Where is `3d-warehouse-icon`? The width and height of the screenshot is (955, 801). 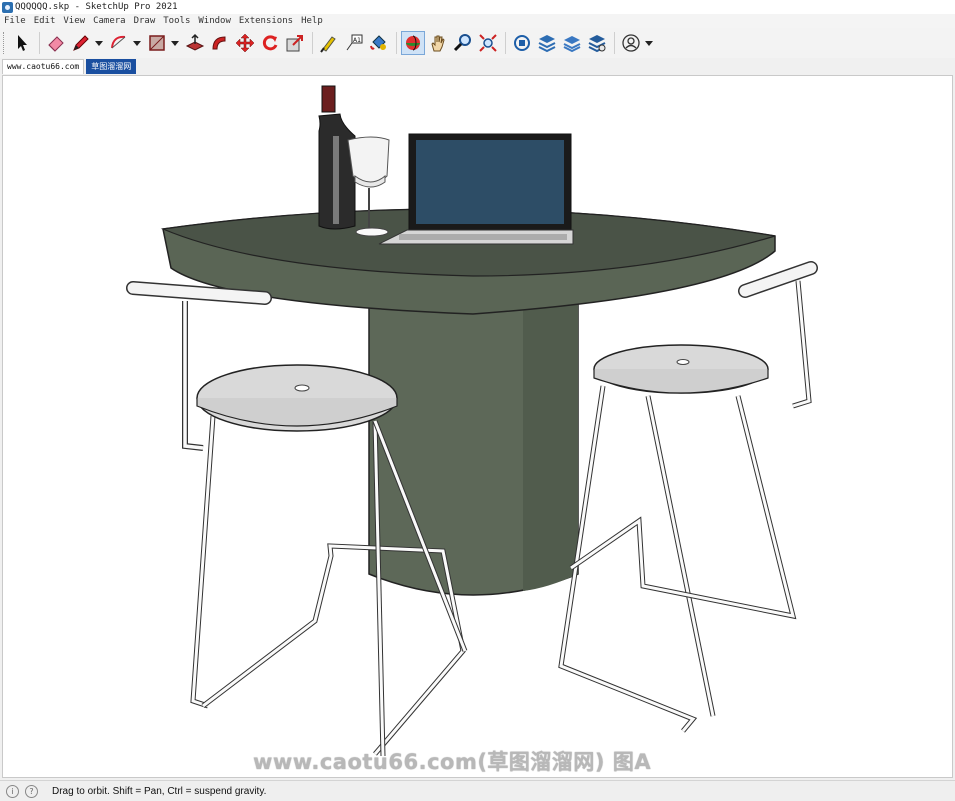 3d-warehouse-icon is located at coordinates (522, 43).